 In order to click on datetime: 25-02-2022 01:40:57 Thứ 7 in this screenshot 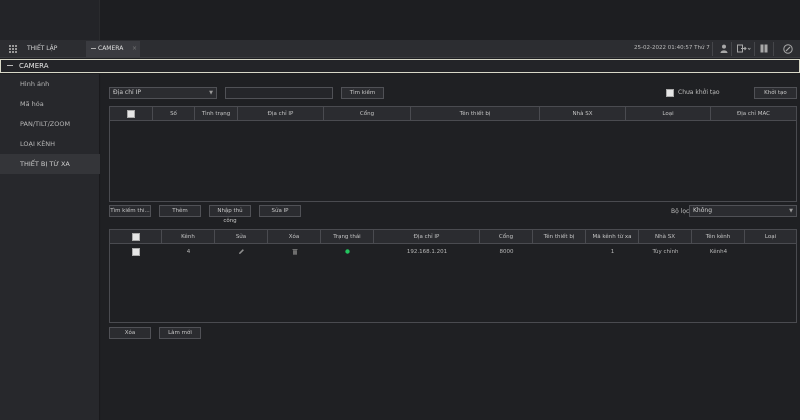, I will do `click(672, 48)`.